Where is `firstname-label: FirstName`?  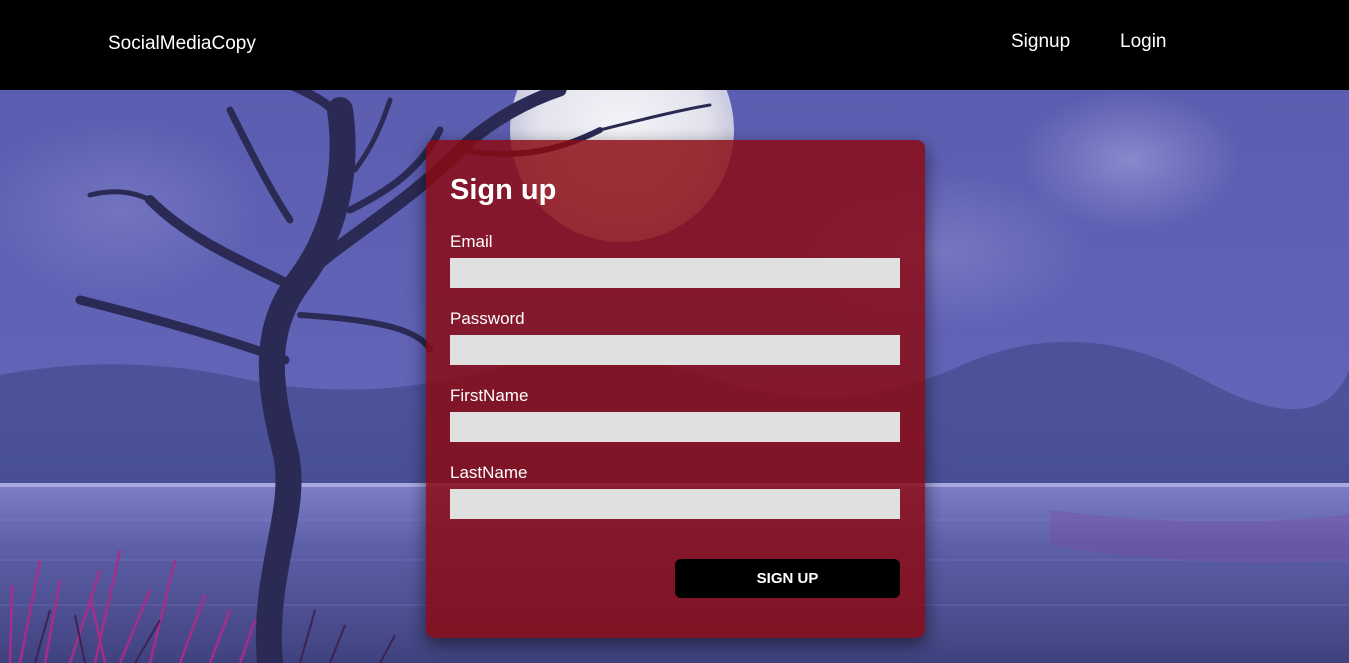
firstname-label: FirstName is located at coordinates (489, 395).